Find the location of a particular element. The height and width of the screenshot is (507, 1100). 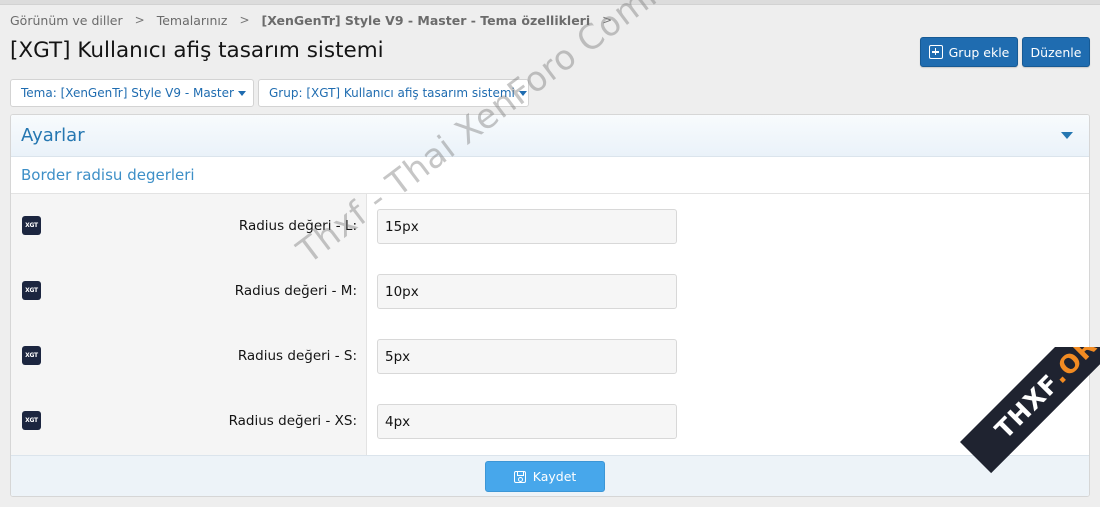

setting-row-radius-l: XGT Radius değeri - L: 15px is located at coordinates (550, 226).